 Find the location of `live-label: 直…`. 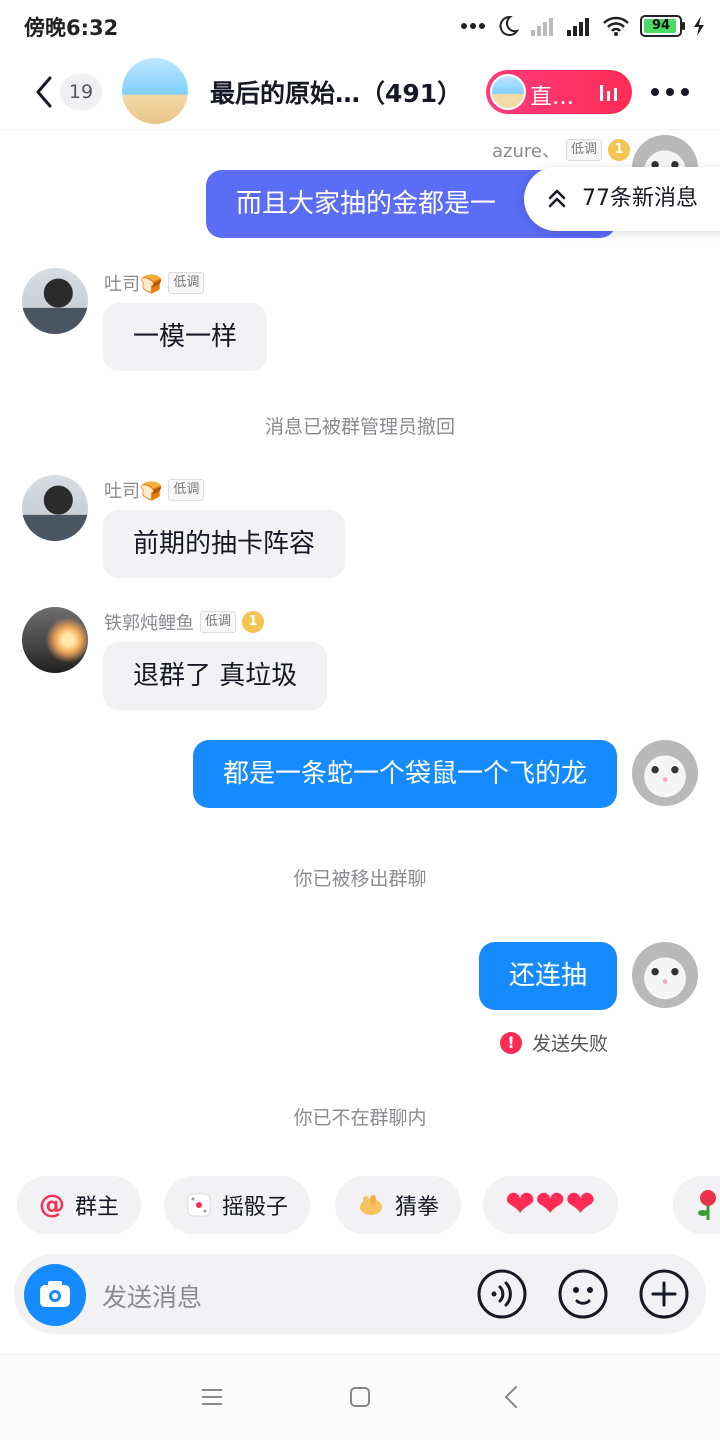

live-label: 直… is located at coordinates (552, 97).